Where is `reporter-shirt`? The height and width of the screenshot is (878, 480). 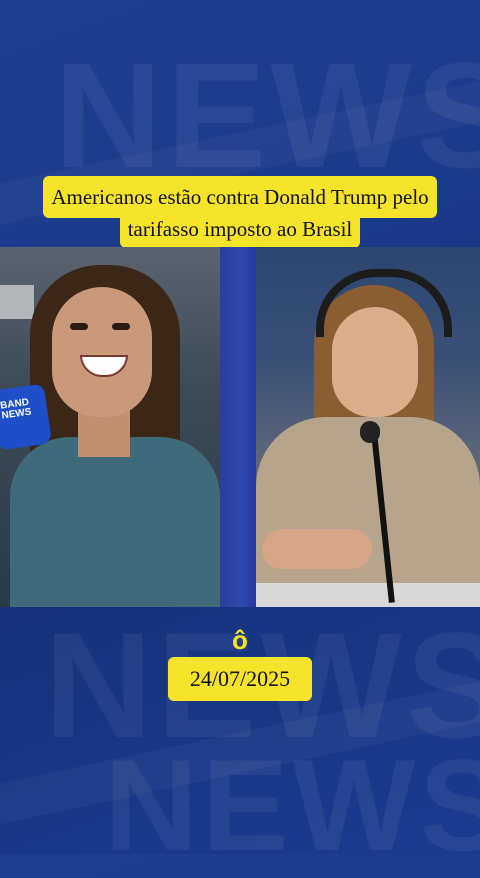 reporter-shirt is located at coordinates (115, 522).